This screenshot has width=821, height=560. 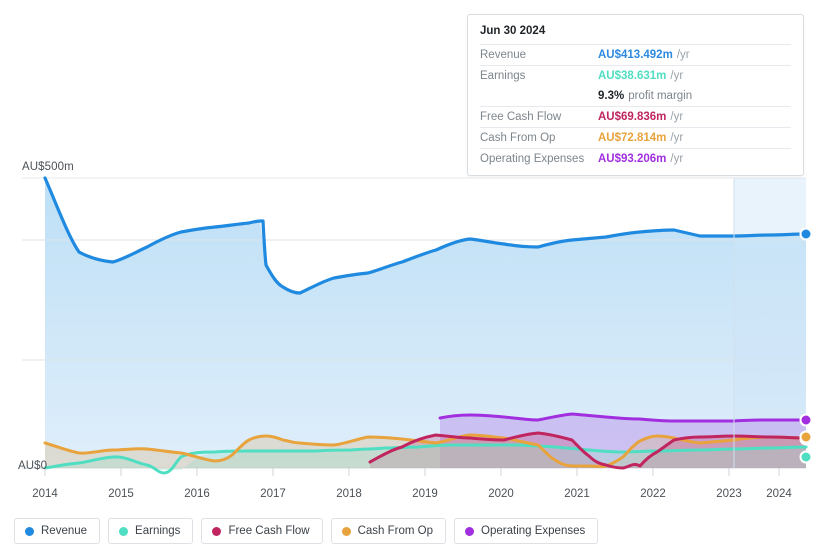 I want to click on tooltip-label-earnings: Earnings, so click(x=503, y=76).